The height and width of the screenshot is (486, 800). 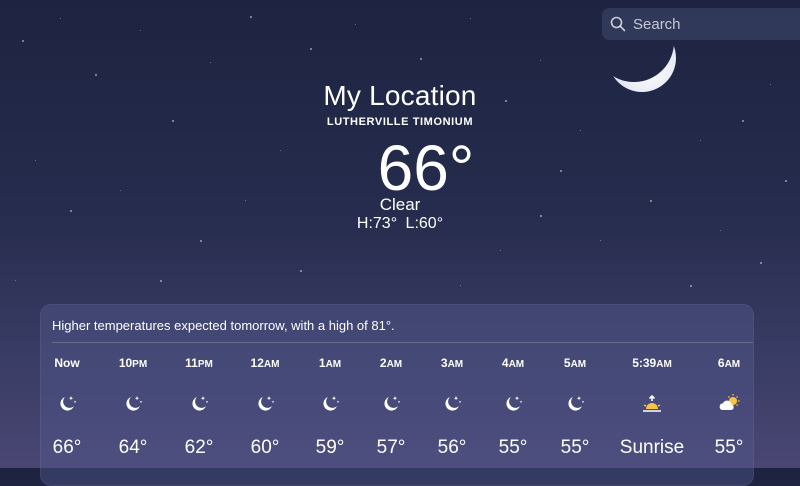 What do you see at coordinates (567, 363) in the screenshot?
I see `hour-time: 5` at bounding box center [567, 363].